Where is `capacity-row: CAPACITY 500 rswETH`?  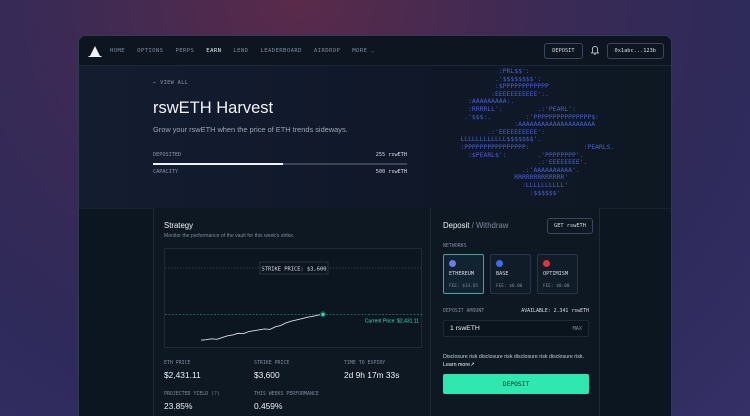
capacity-row: CAPACITY 500 rswETH is located at coordinates (280, 172).